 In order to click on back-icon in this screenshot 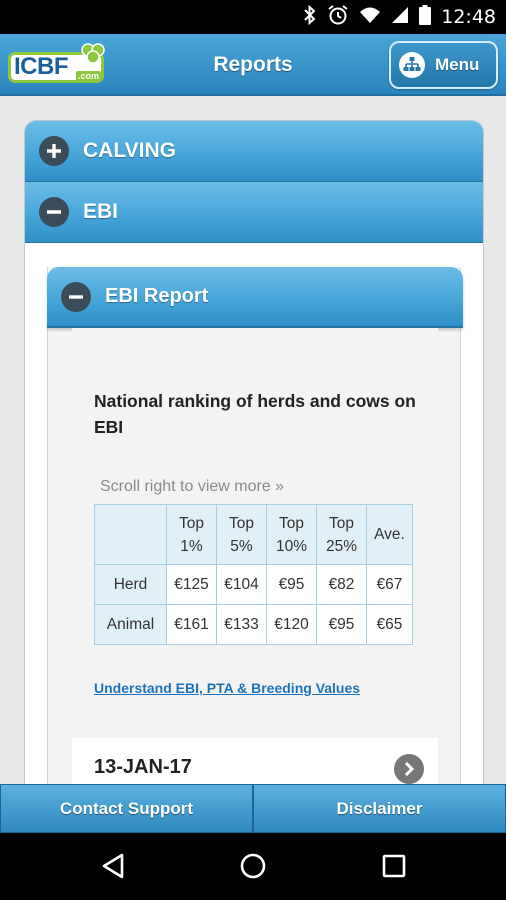, I will do `click(113, 866)`.